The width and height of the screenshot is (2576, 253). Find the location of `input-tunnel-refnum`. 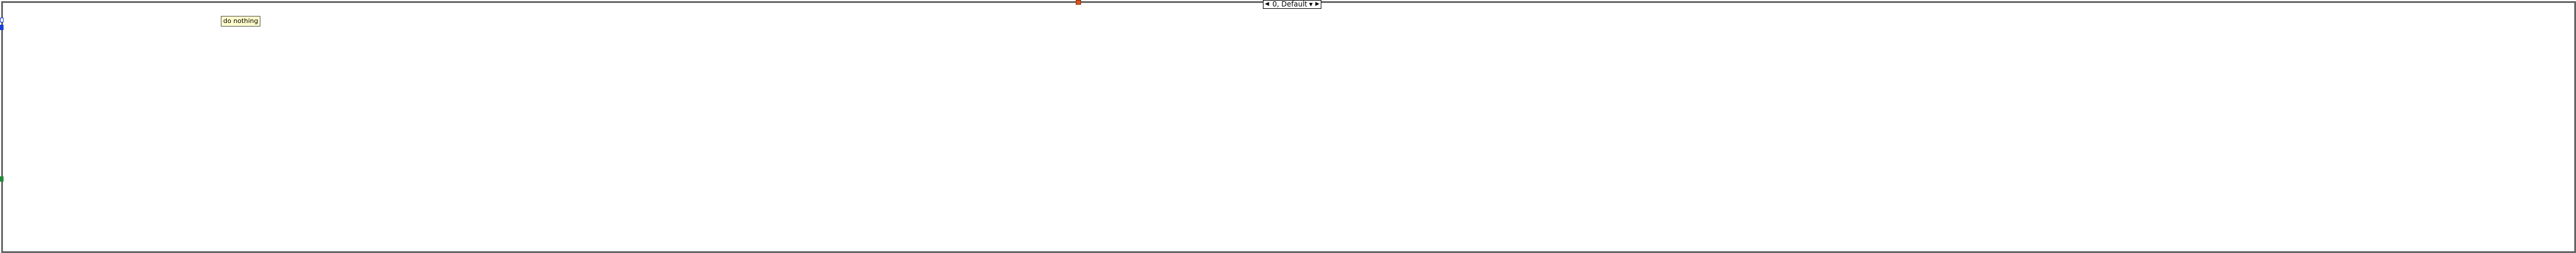

input-tunnel-refnum is located at coordinates (2, 20).